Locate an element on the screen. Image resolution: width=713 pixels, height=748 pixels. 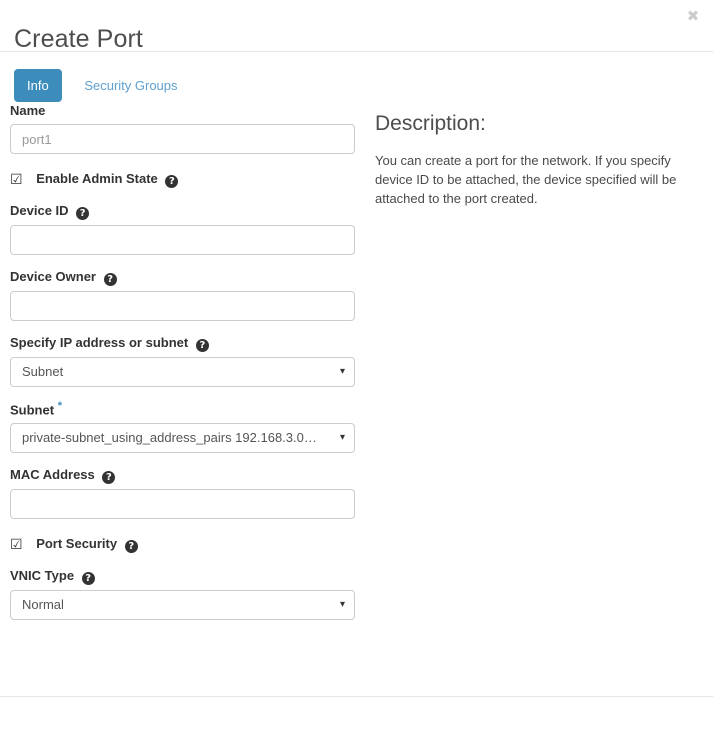
field-vnic-type-label: VNIC Type ? is located at coordinates (182, 577).